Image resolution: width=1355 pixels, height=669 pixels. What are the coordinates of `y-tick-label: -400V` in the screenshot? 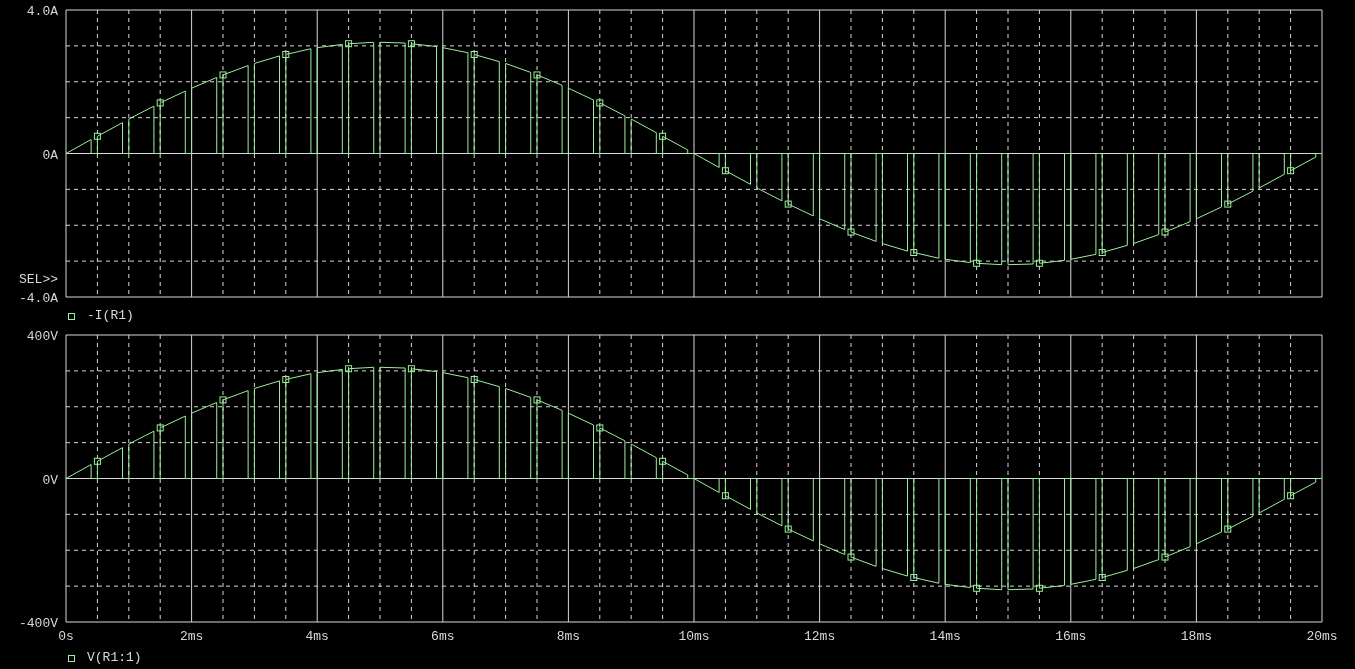 It's located at (38, 623).